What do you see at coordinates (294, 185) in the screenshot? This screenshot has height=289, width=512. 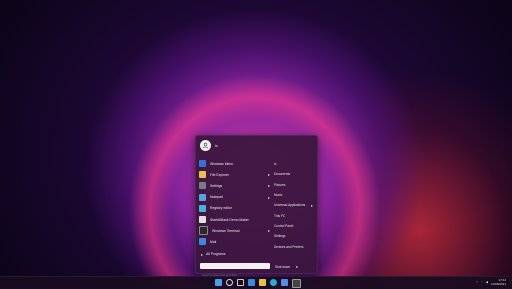 I see `place-item-pictures: Pictures` at bounding box center [294, 185].